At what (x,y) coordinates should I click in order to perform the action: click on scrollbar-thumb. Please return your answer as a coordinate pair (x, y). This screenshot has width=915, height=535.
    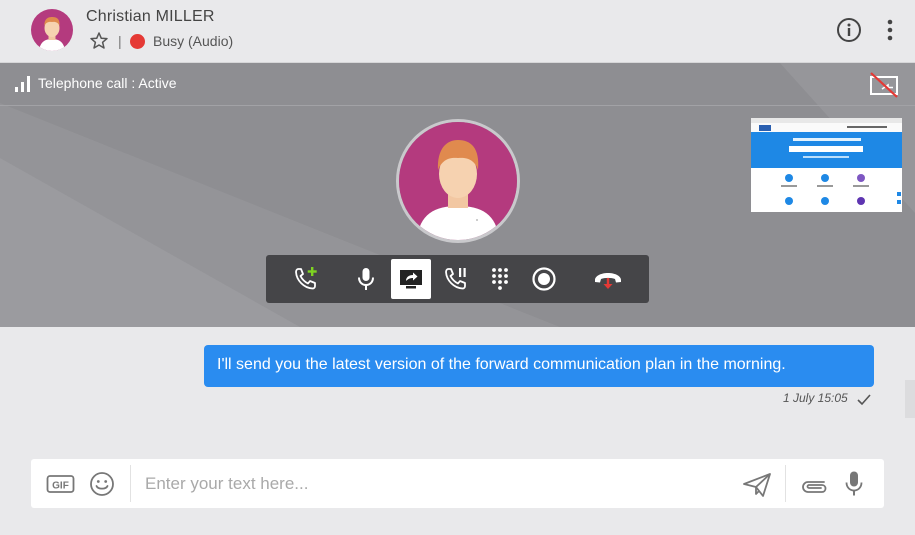
    Looking at the image, I should click on (910, 399).